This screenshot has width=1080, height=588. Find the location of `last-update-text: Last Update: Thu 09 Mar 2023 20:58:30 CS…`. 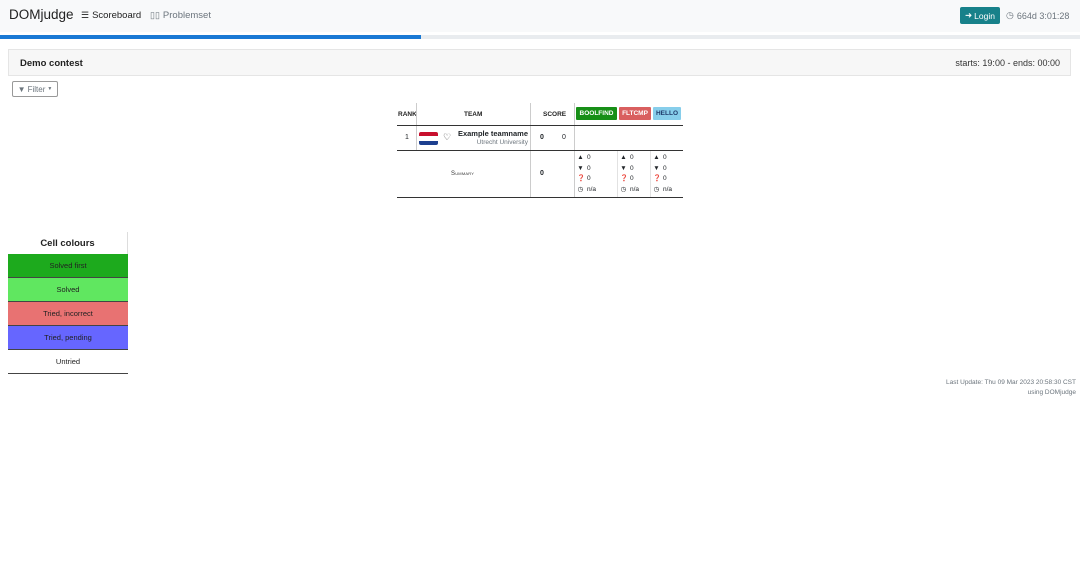

last-update-text: Last Update: Thu 09 Mar 2023 20:58:30 CS… is located at coordinates (1011, 382).